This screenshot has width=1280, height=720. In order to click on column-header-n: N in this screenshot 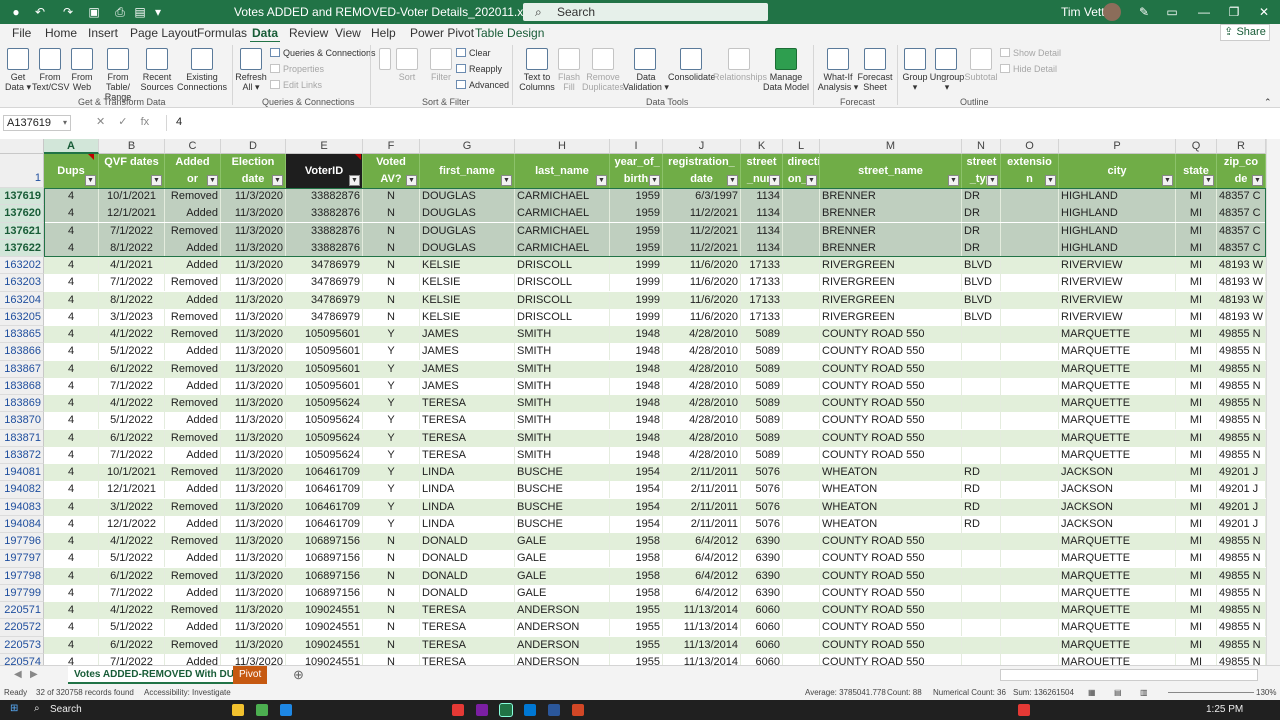, I will do `click(981, 146)`.